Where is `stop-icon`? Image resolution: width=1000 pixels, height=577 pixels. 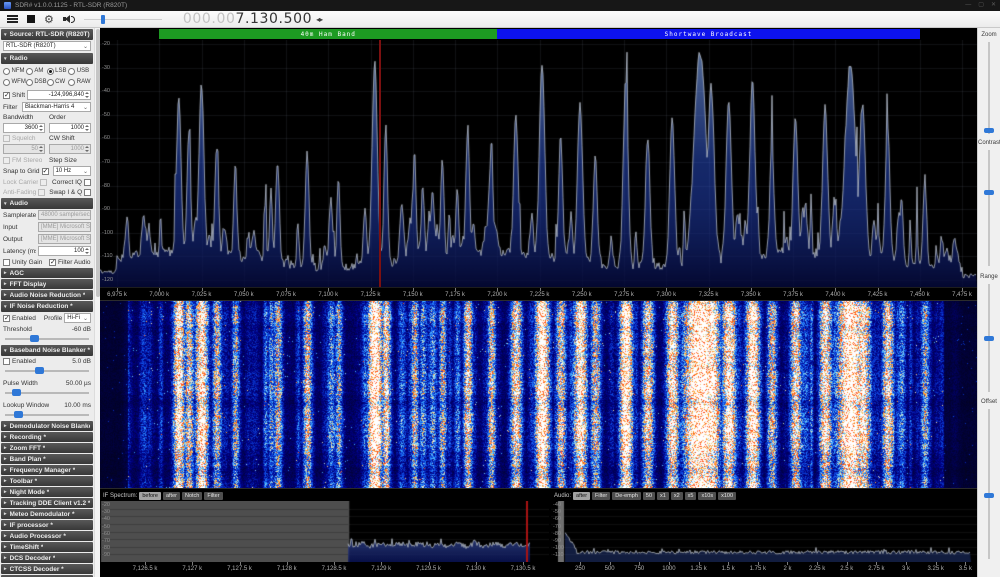
stop-icon is located at coordinates (31, 19).